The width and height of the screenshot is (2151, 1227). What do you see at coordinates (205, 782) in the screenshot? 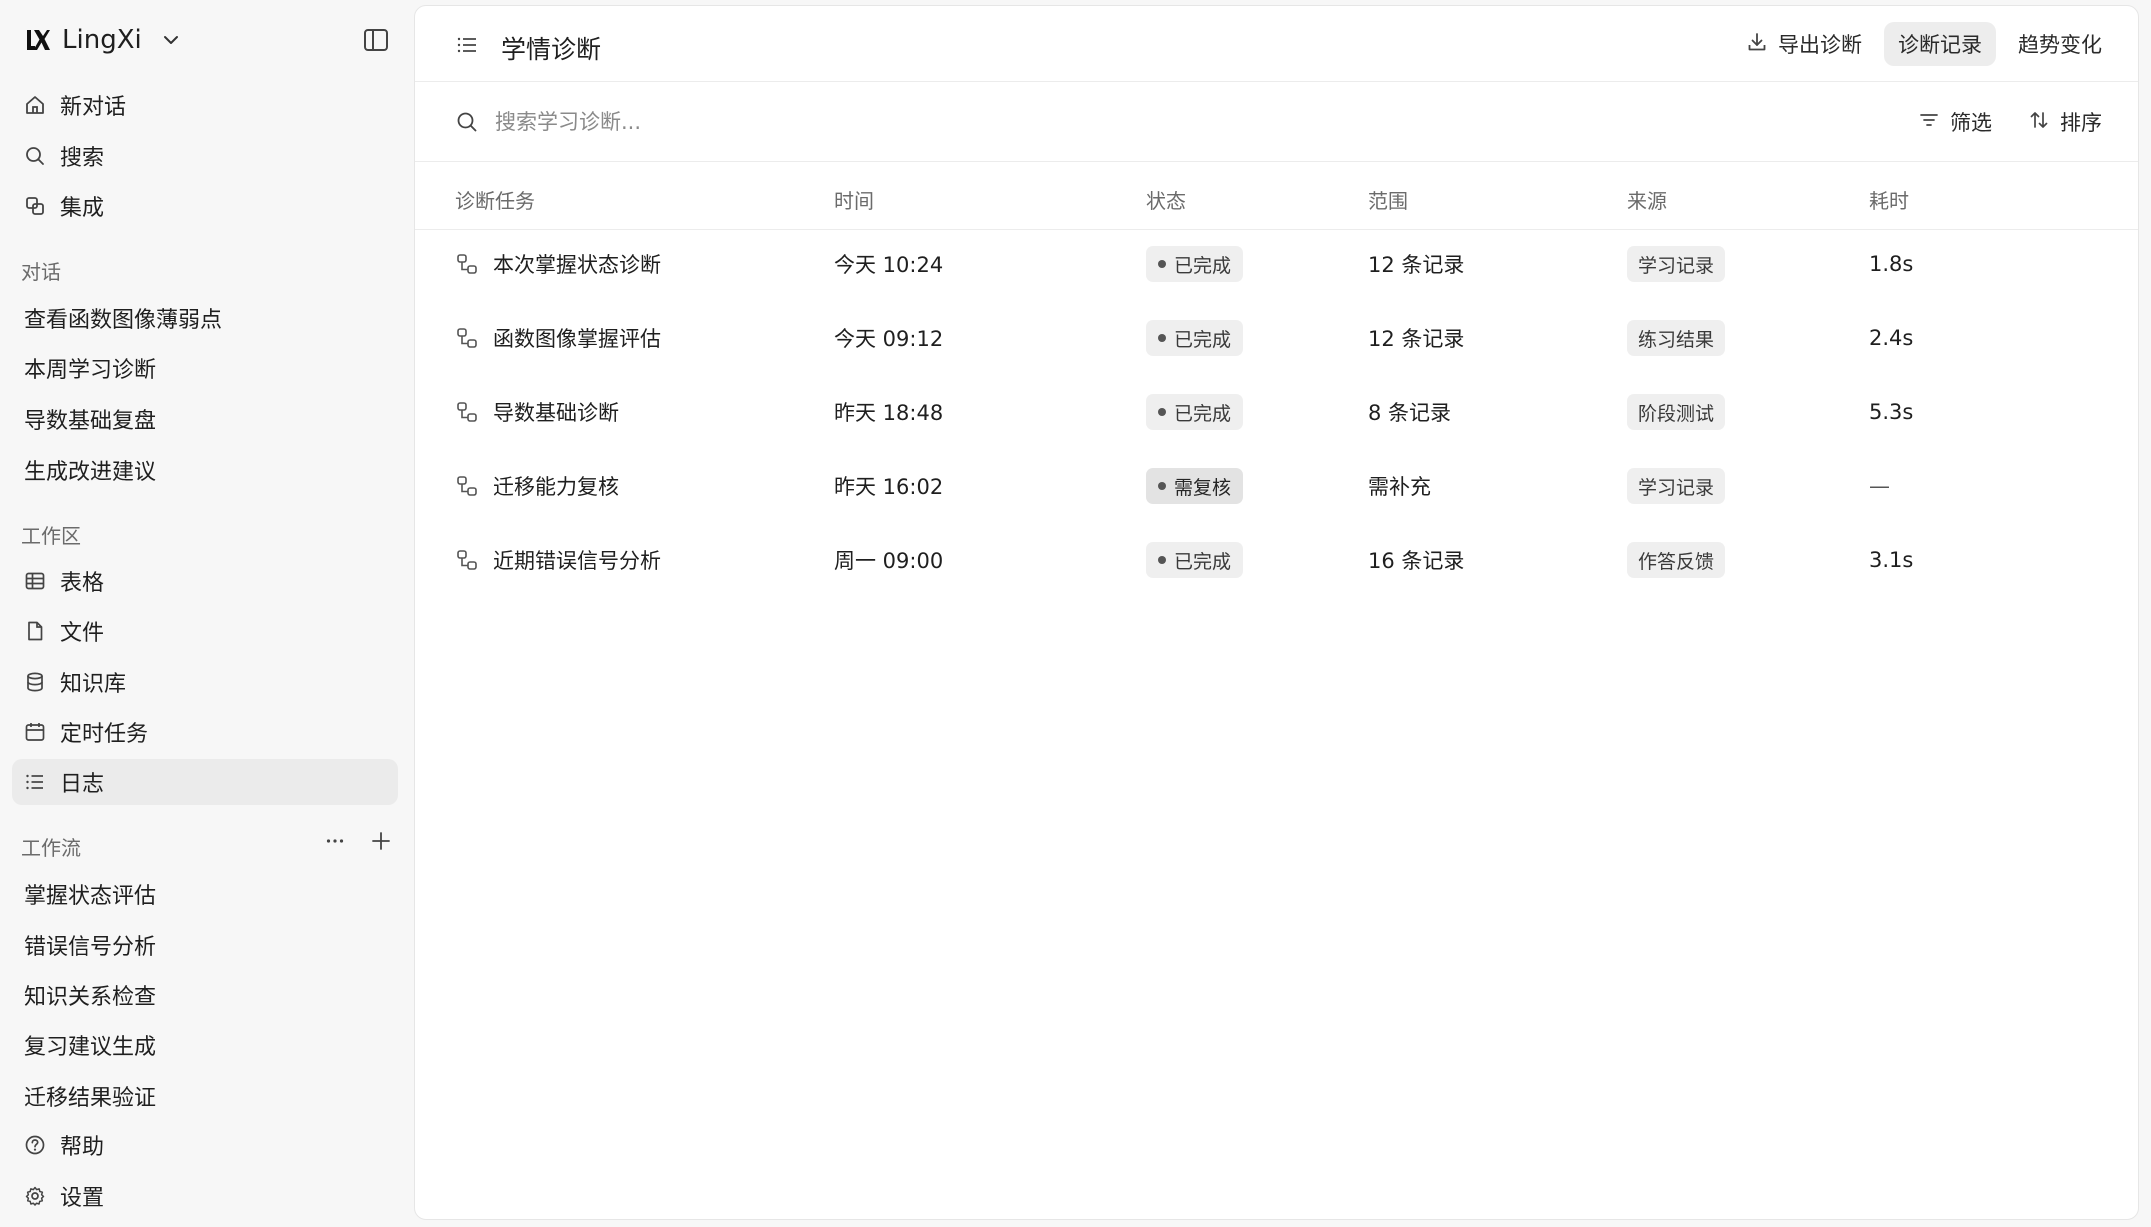
I see `nav-logs: 日志` at bounding box center [205, 782].